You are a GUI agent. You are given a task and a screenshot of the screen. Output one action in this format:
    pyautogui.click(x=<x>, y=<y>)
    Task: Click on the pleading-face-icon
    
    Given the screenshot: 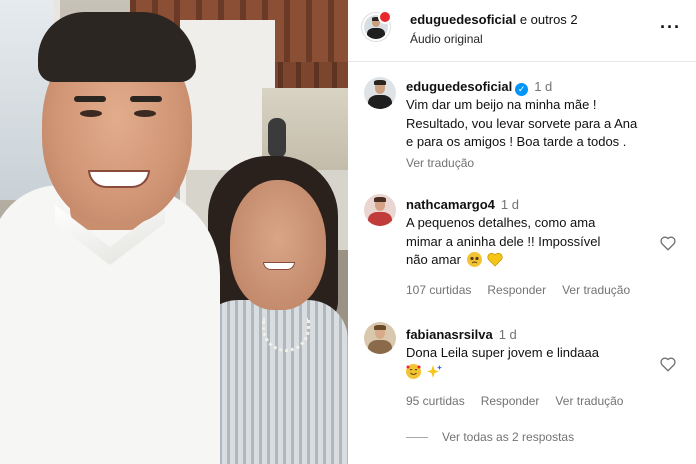 What is the action you would take?
    pyautogui.click(x=474, y=259)
    